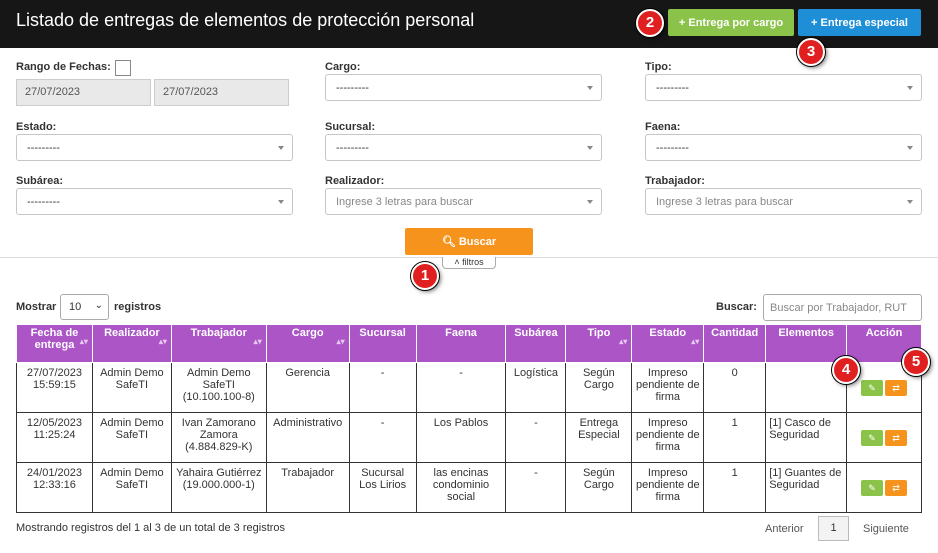  What do you see at coordinates (783, 147) in the screenshot?
I see `faena-select: ---------` at bounding box center [783, 147].